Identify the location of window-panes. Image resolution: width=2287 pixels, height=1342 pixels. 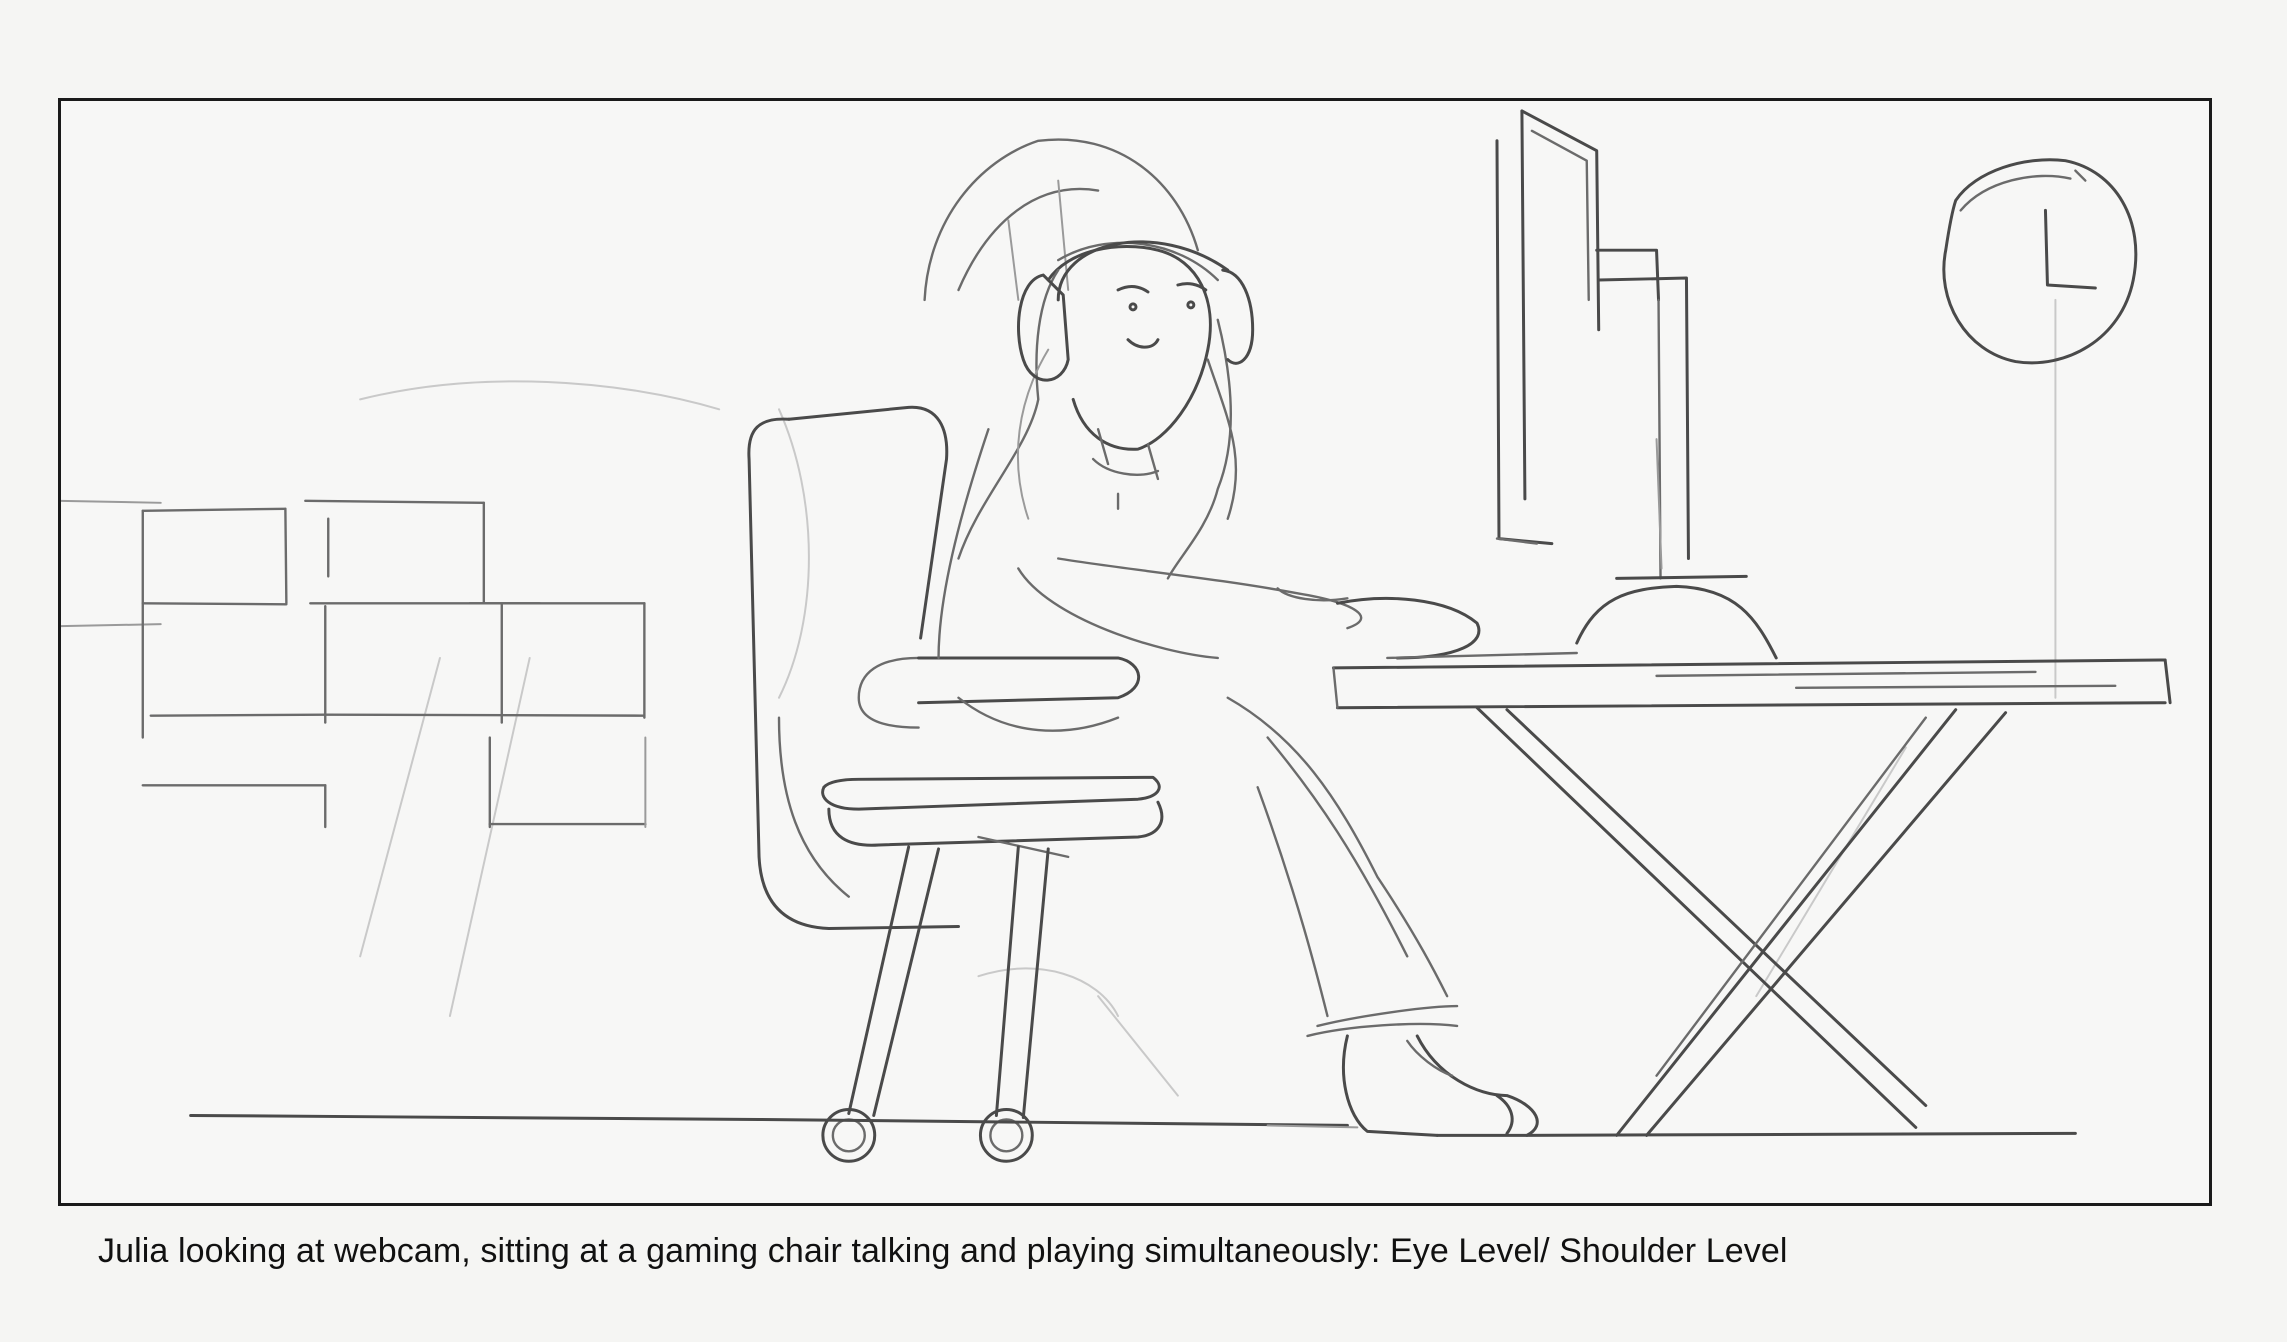
(354, 664).